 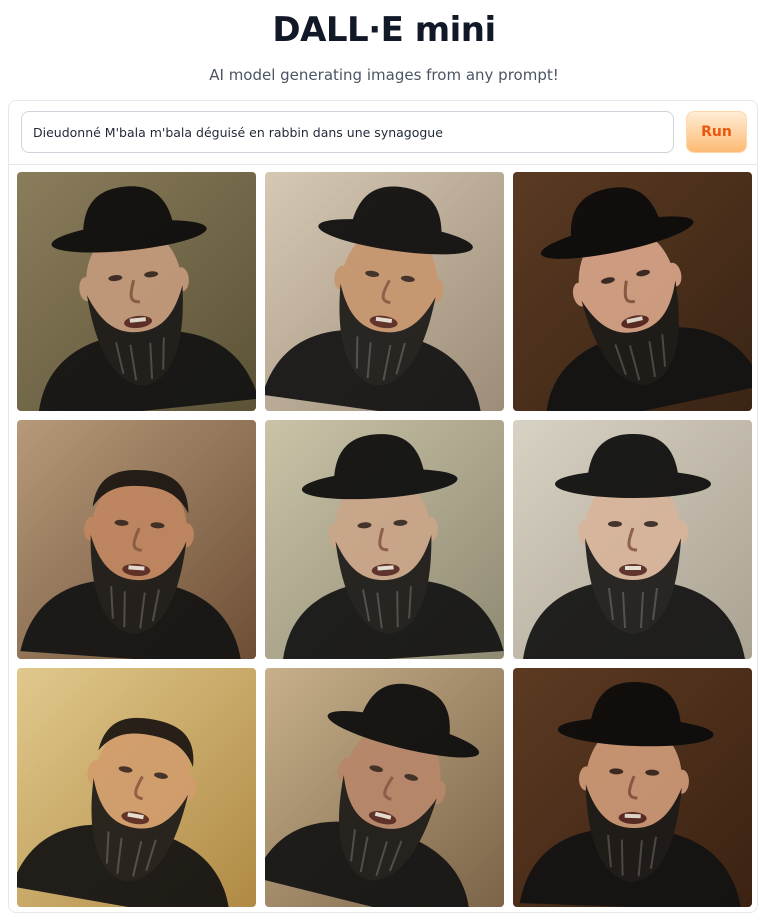 I want to click on prompt-input, so click(x=347, y=132).